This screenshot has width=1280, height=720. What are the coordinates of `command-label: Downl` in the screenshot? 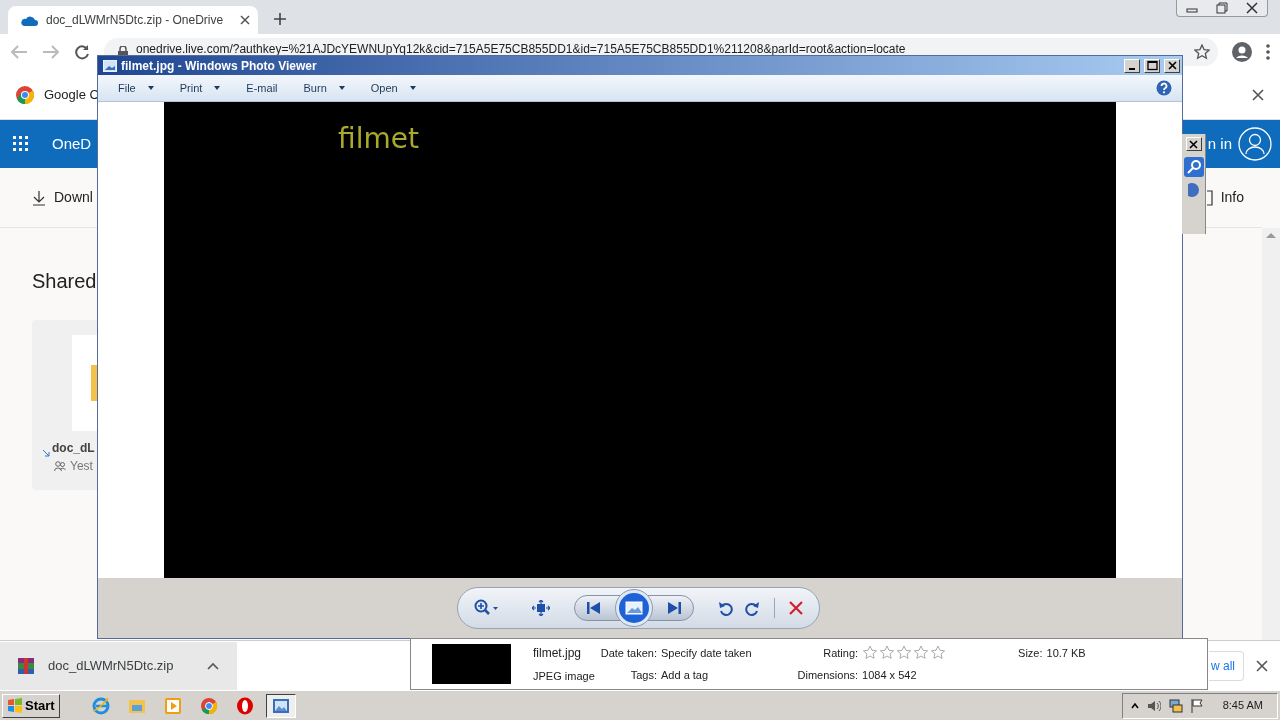 It's located at (73, 197).